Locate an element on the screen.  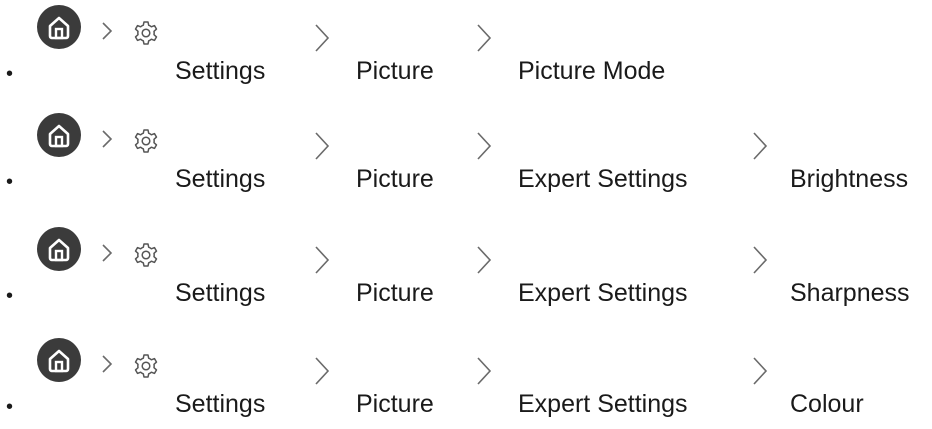
breadcrumb-brightness: Brightness is located at coordinates (849, 179).